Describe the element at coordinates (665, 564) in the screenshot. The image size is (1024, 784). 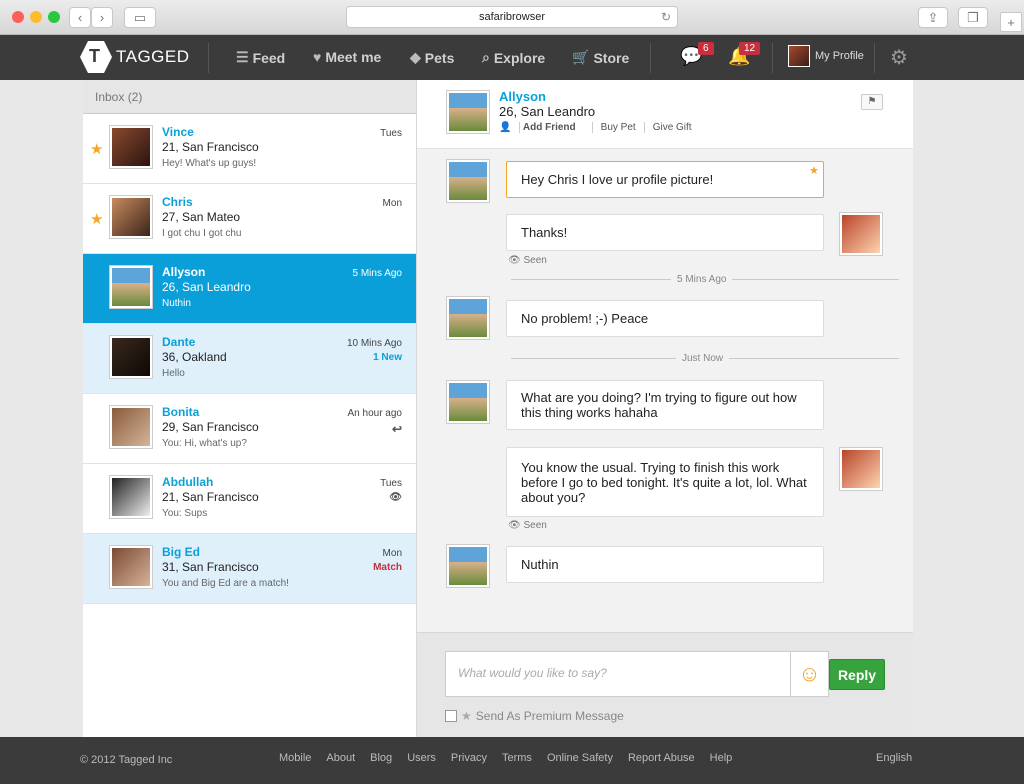
I see `message-bubble: Nuthin` at that location.